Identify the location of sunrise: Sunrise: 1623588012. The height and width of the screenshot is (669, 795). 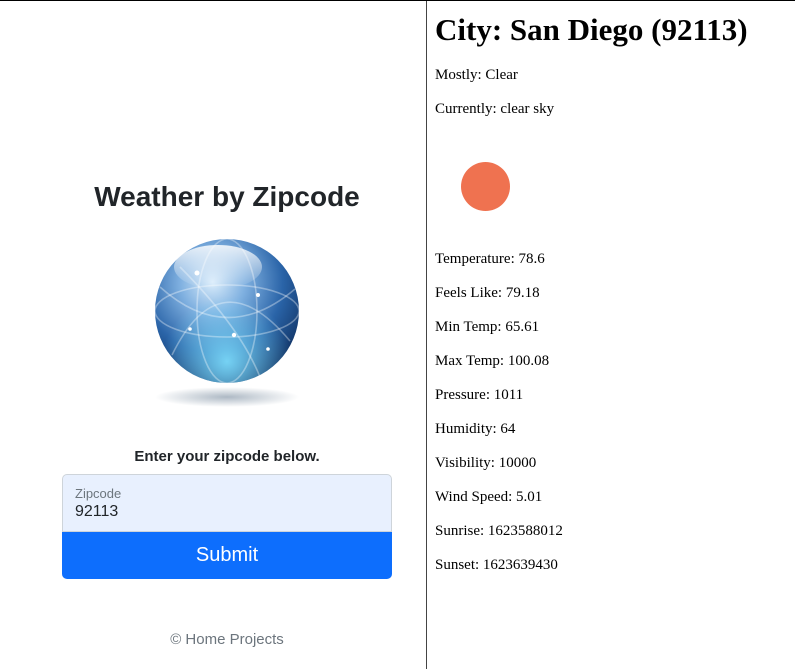
(499, 531).